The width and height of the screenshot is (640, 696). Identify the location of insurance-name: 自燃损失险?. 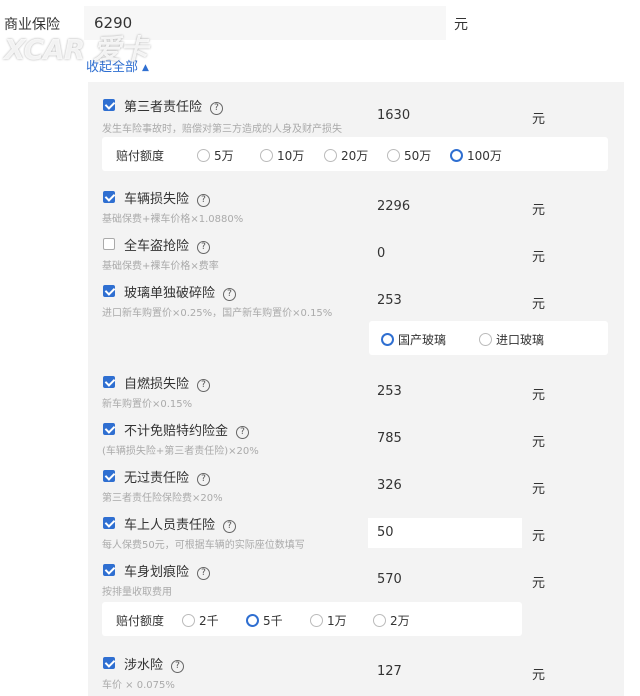
(167, 382).